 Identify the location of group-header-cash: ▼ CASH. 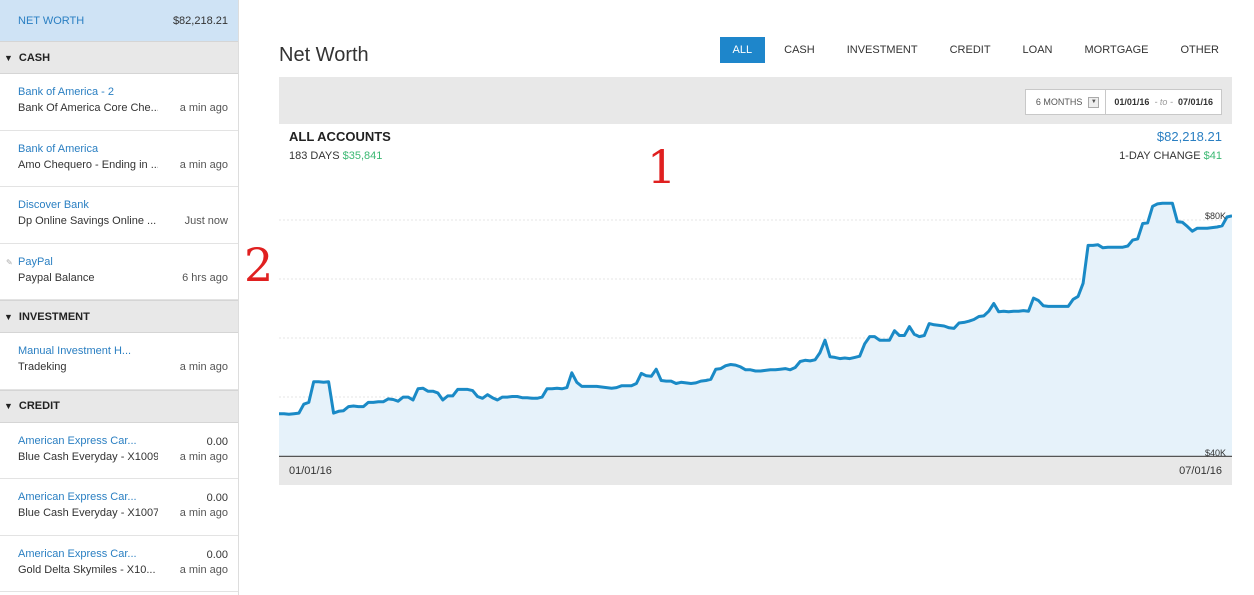
(119, 57).